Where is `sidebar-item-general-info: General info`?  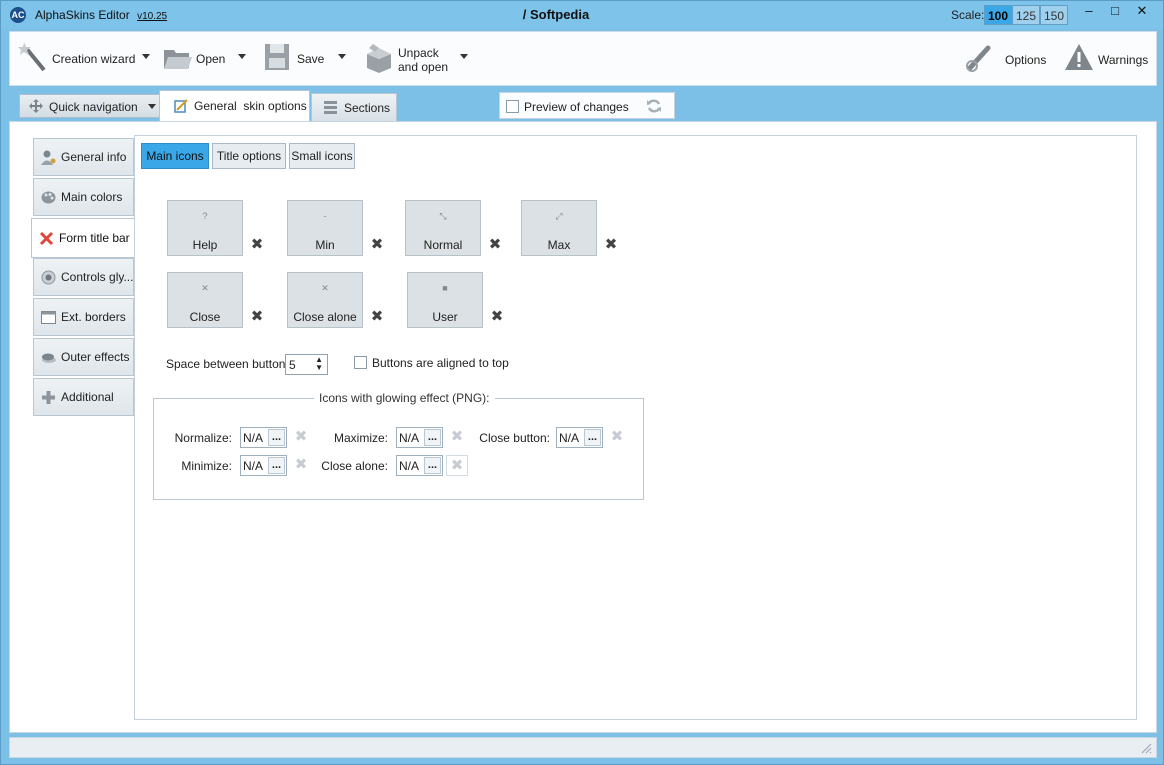
sidebar-item-general-info: General info is located at coordinates (83, 157).